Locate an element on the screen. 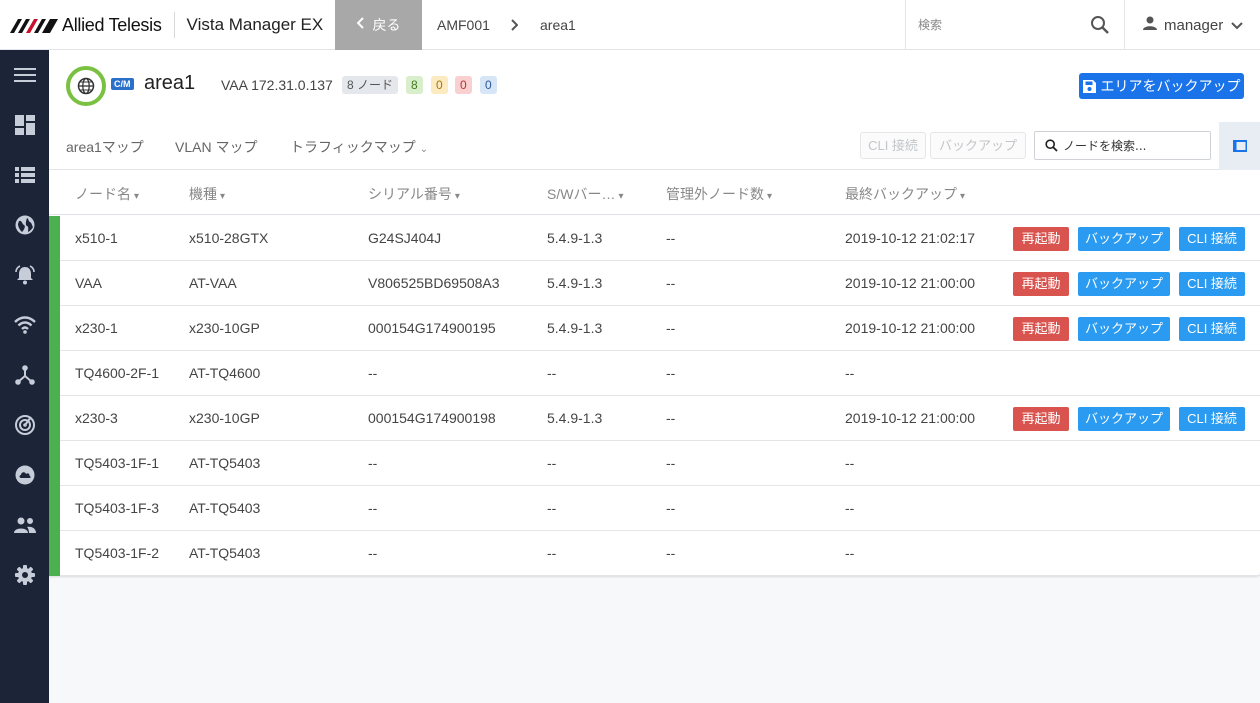 The width and height of the screenshot is (1260, 703). backup-button-disabled: バックアップ is located at coordinates (978, 145).